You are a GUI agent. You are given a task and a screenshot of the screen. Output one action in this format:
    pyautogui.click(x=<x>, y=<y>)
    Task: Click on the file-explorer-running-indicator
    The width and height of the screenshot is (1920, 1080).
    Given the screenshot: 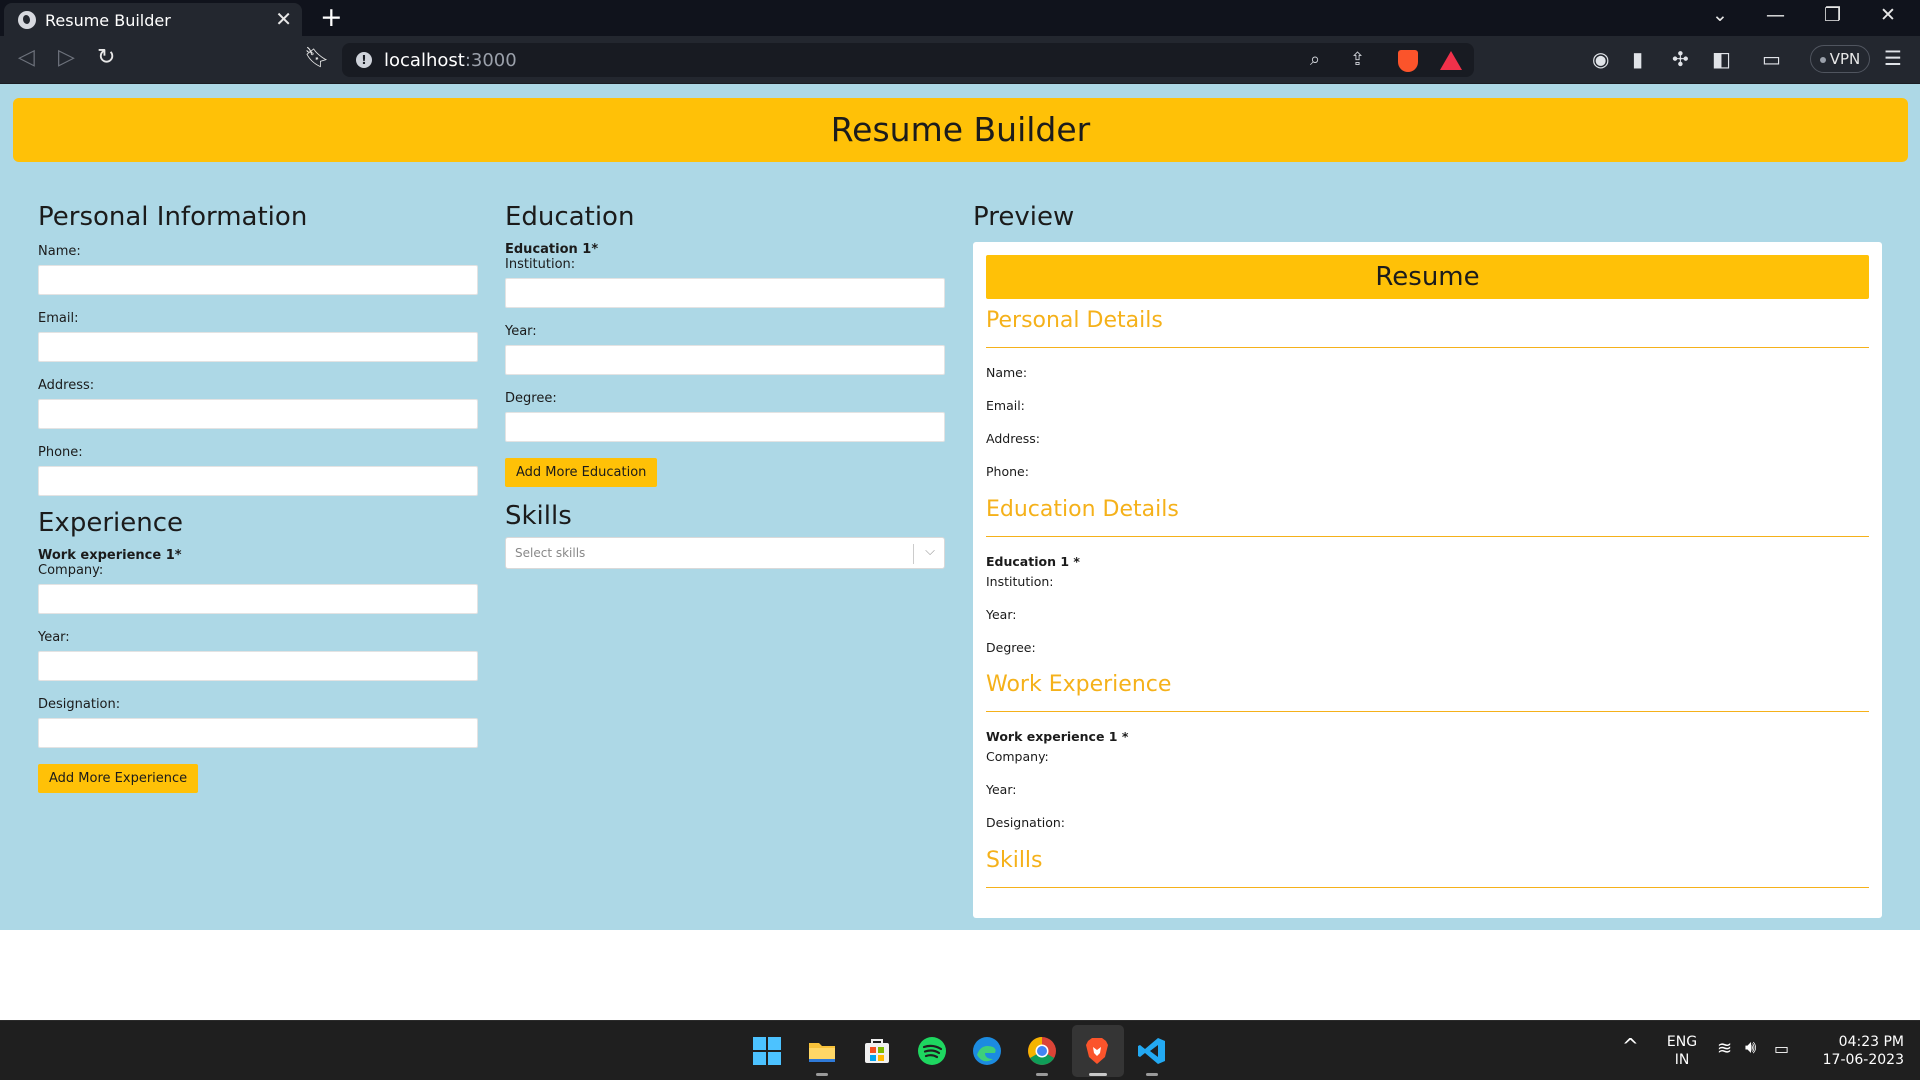 What is the action you would take?
    pyautogui.click(x=822, y=1074)
    